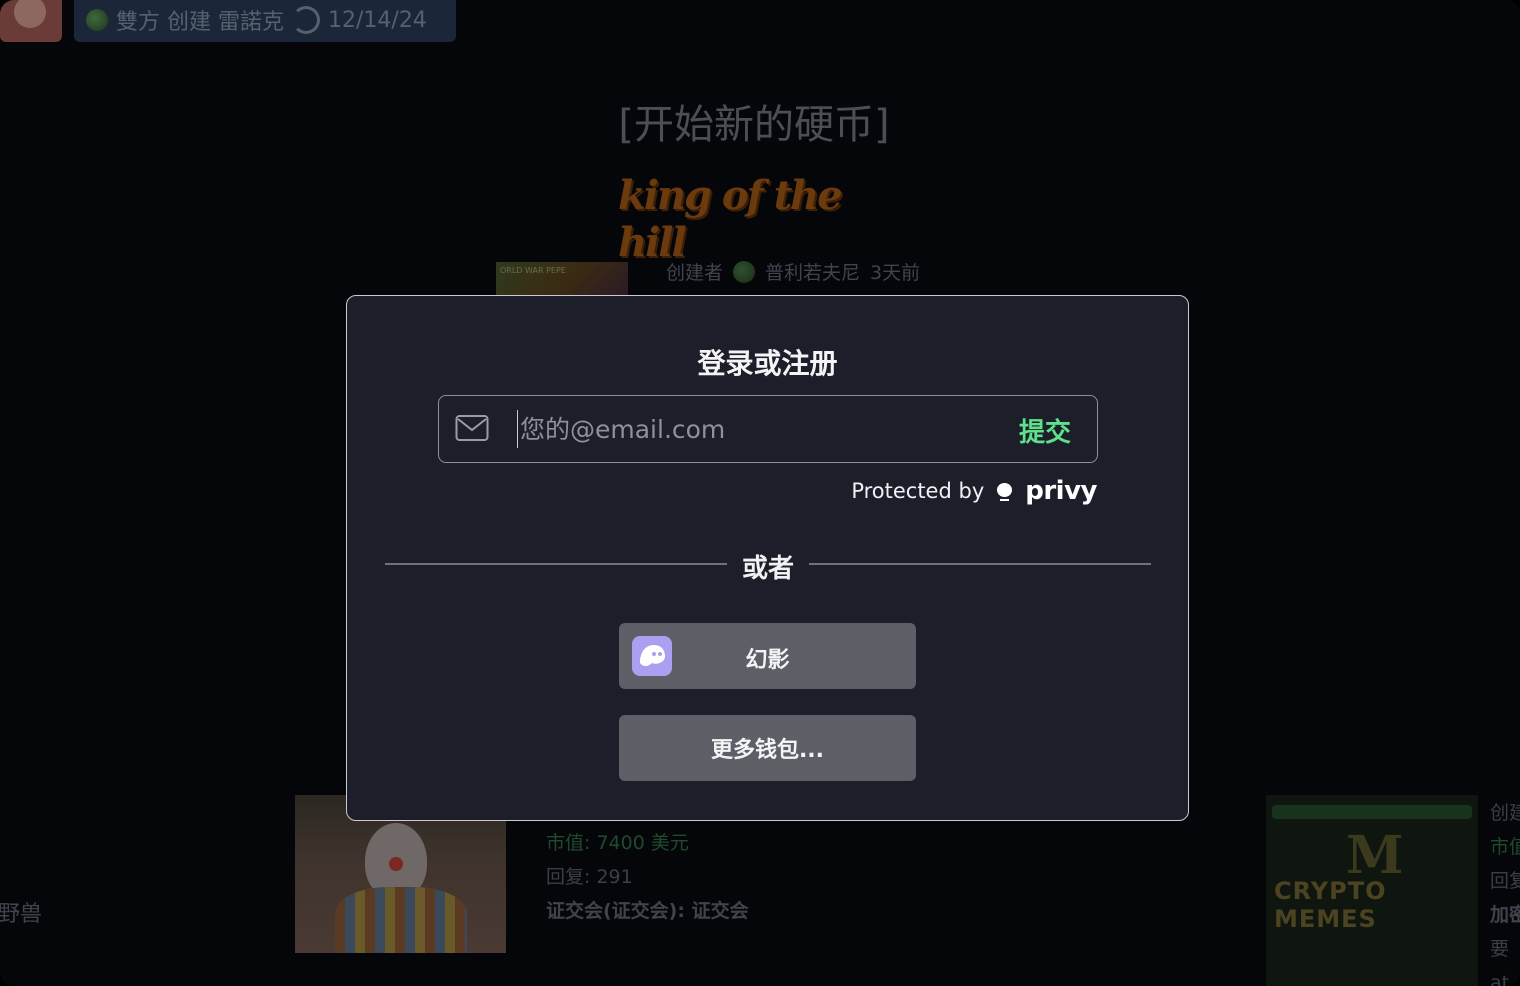 The width and height of the screenshot is (1520, 986). I want to click on ticker-date: 12/14/24, so click(377, 20).